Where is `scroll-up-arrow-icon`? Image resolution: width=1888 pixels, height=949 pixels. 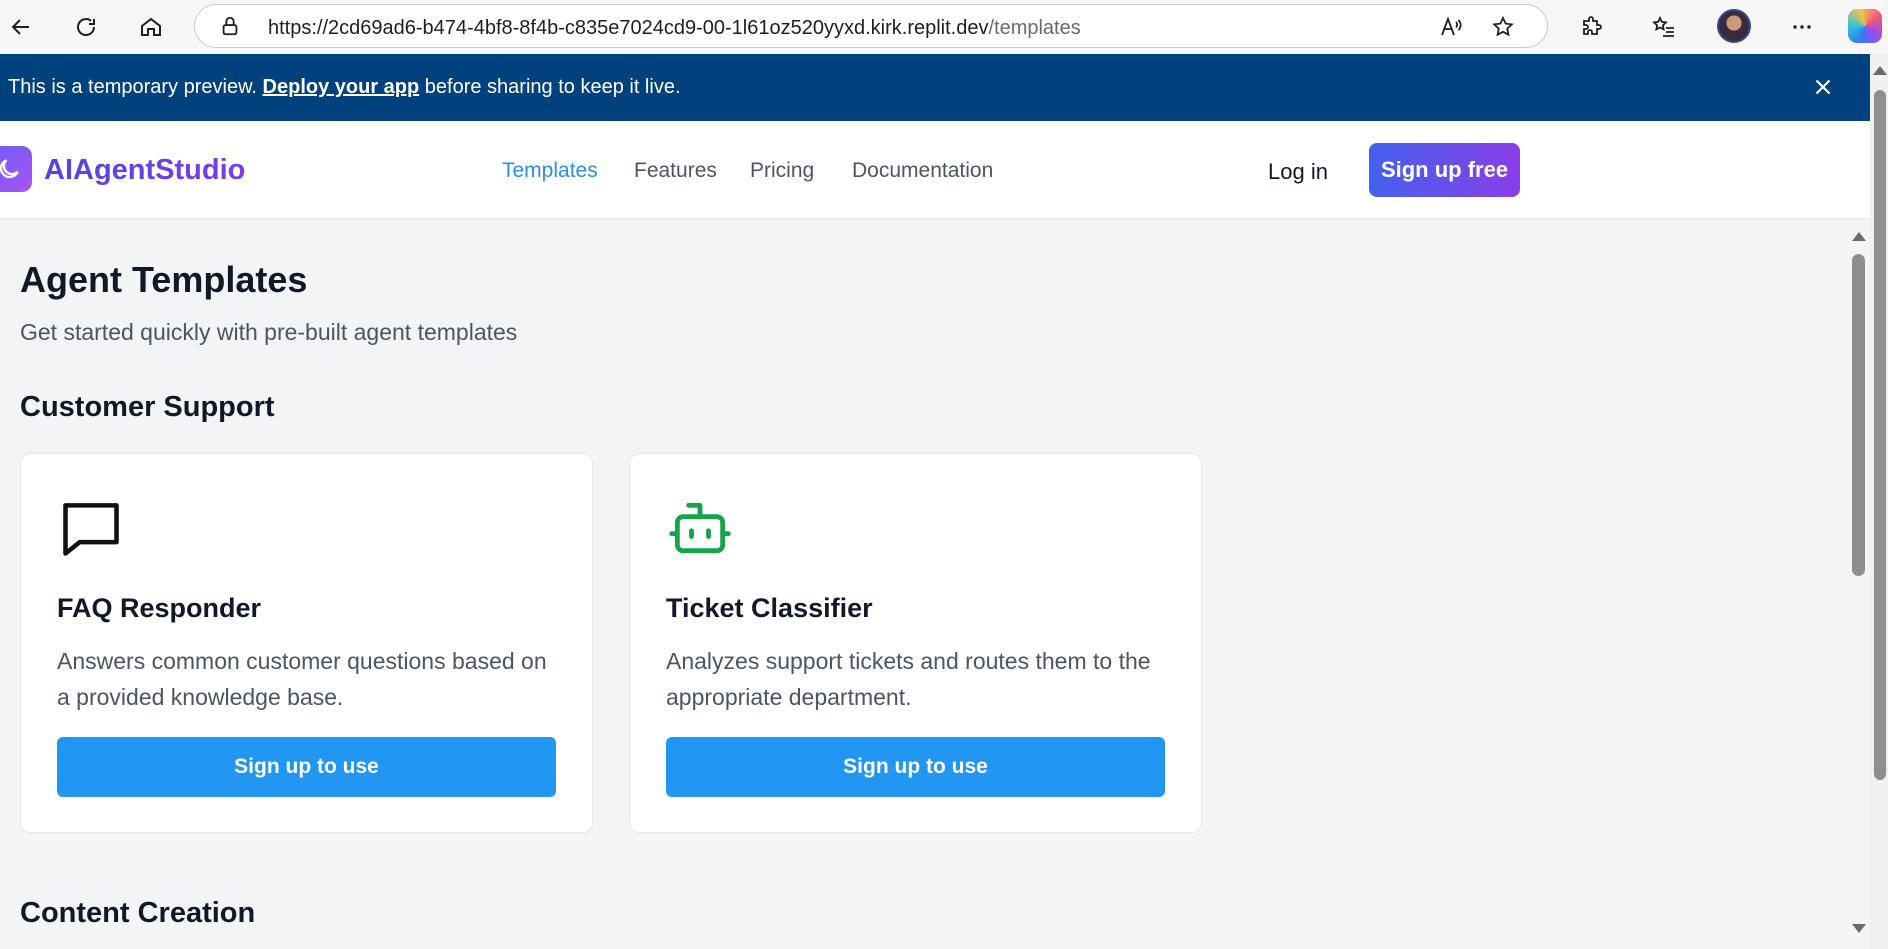
scroll-up-arrow-icon is located at coordinates (1859, 236).